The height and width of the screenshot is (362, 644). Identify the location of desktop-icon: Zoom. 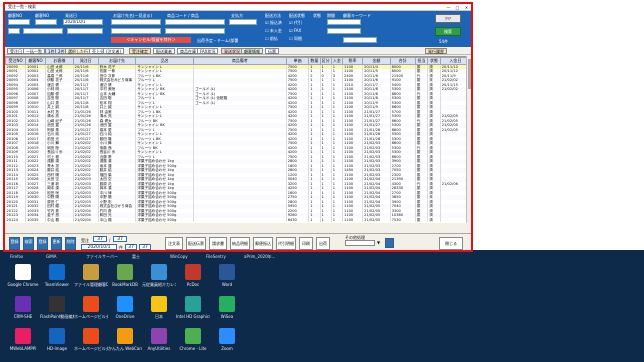
(227, 339).